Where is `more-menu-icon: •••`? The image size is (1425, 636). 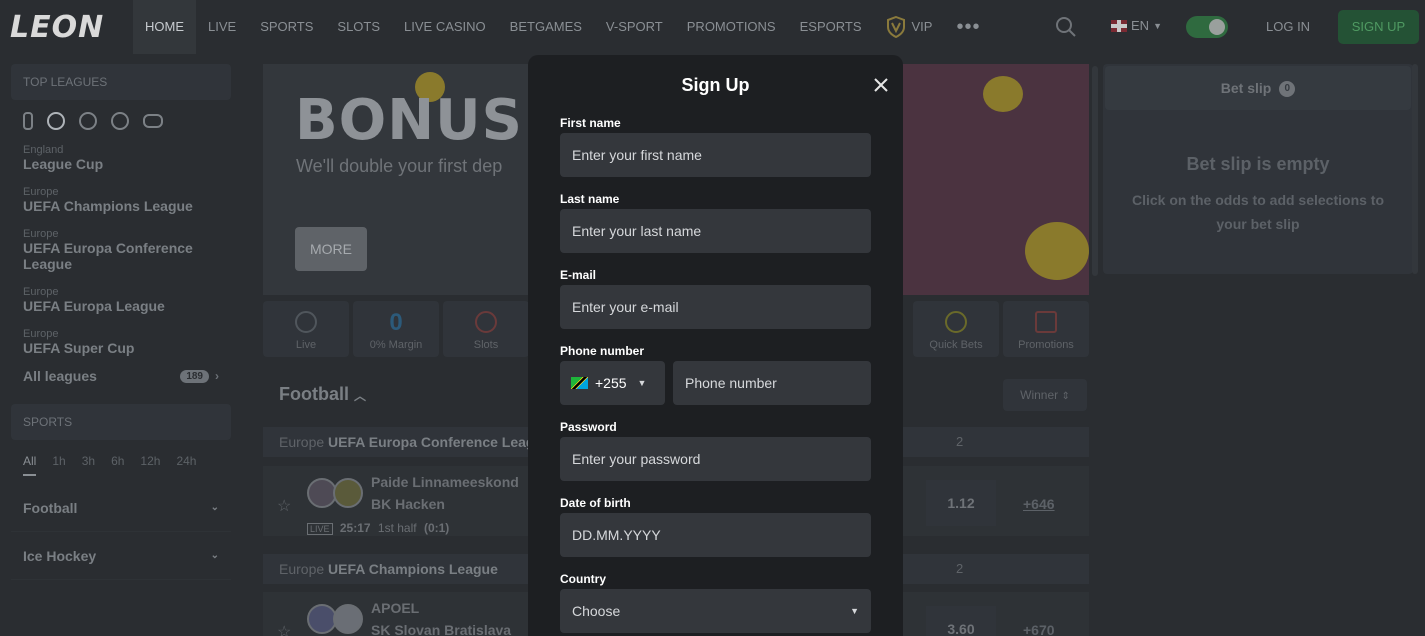 more-menu-icon: ••• is located at coordinates (968, 27).